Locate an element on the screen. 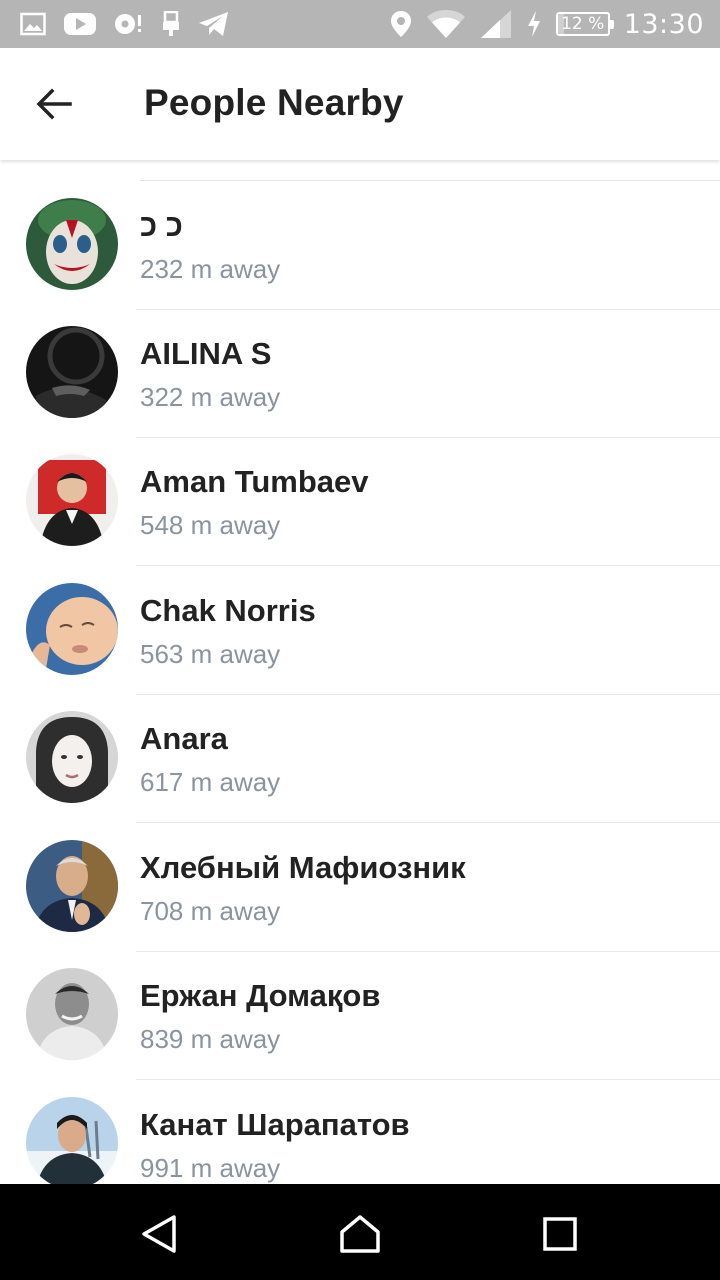 The height and width of the screenshot is (1280, 720). app-bar: People Nearby is located at coordinates (360, 104).